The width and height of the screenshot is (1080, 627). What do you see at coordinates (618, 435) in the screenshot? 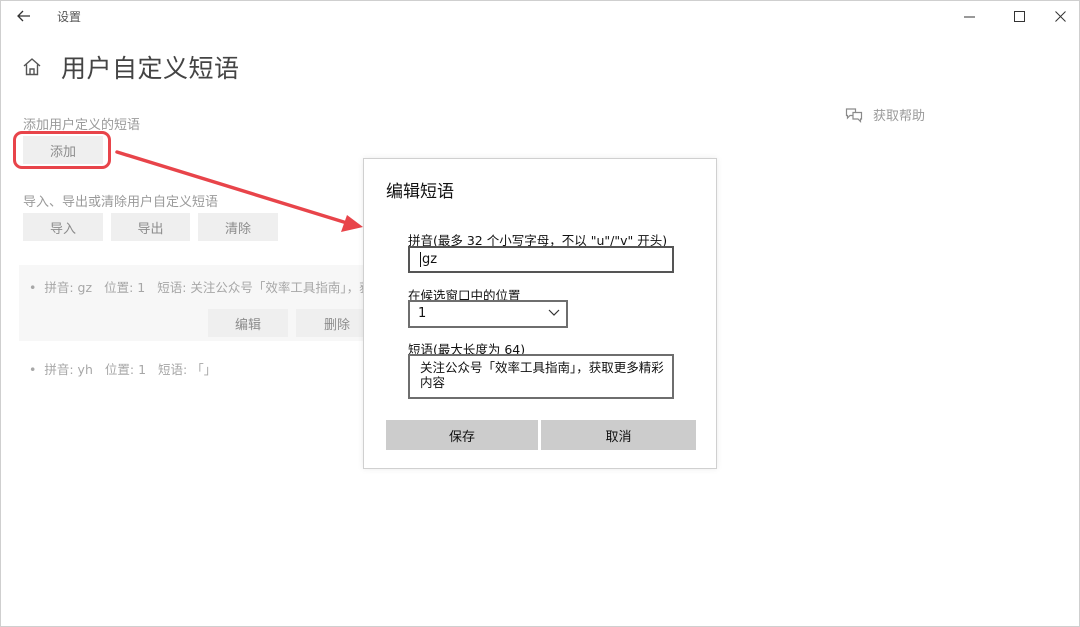
I see `cancel-button: 取消` at bounding box center [618, 435].